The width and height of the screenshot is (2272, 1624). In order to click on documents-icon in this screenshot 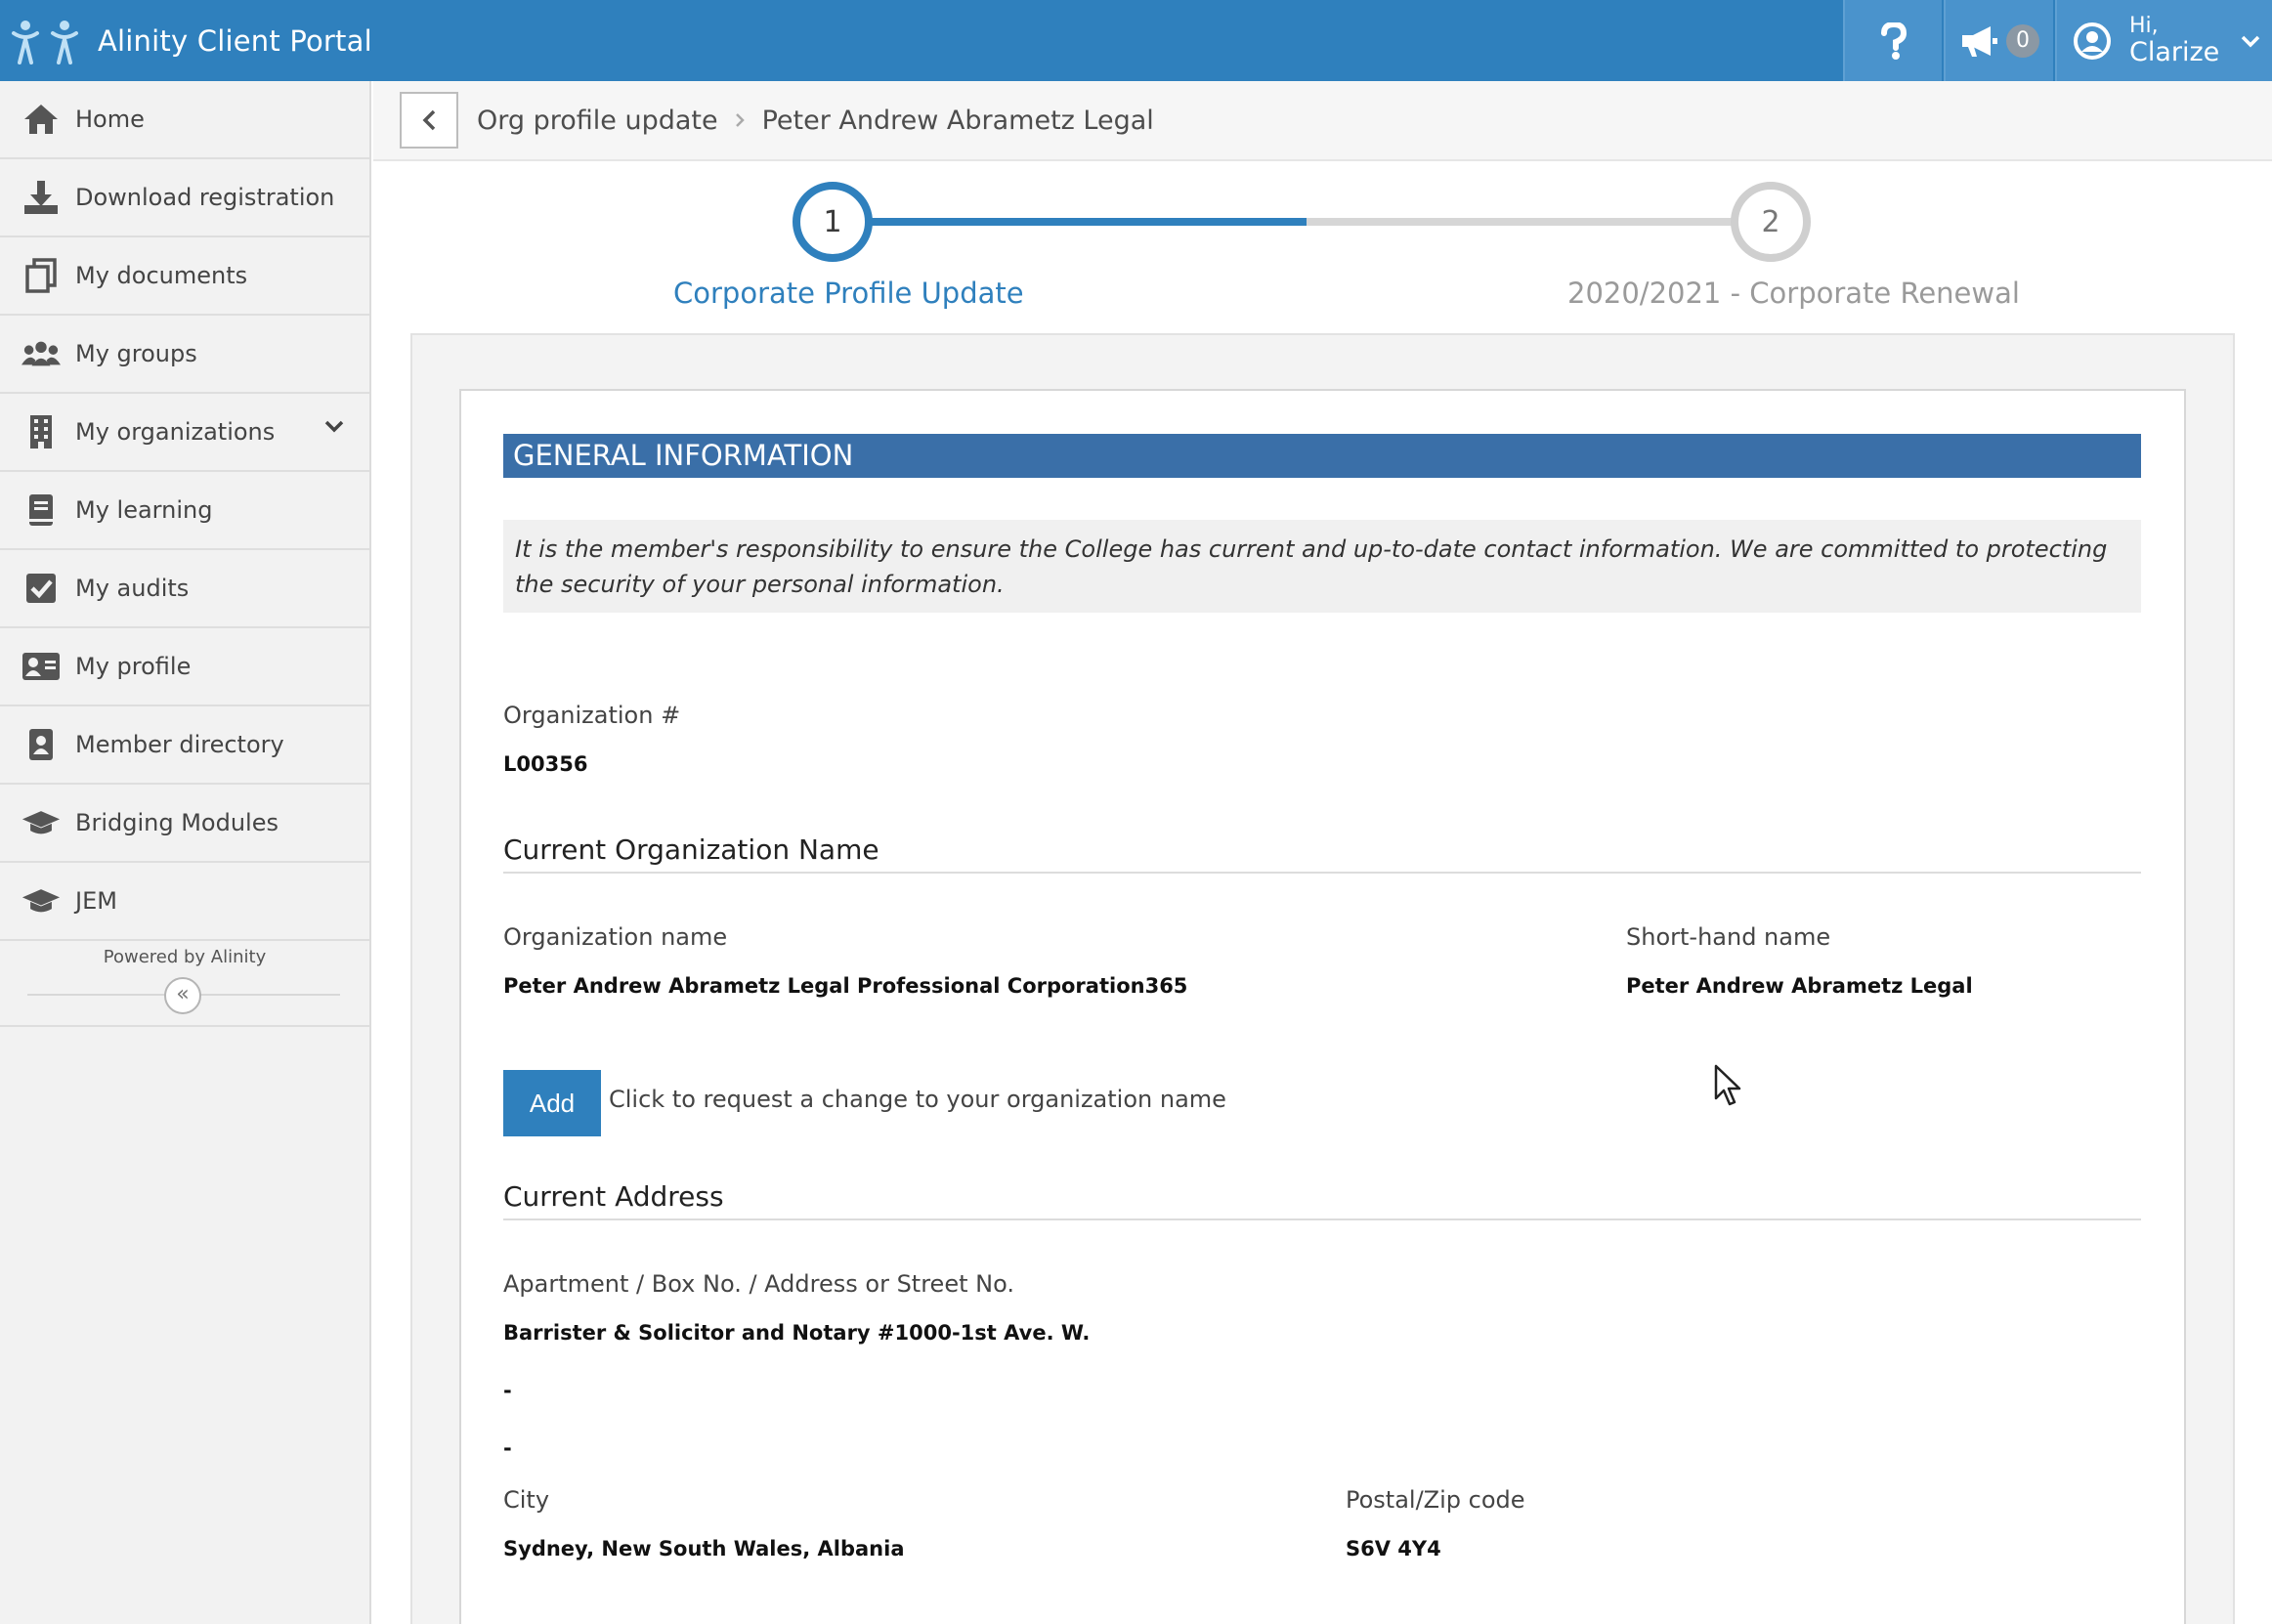, I will do `click(41, 276)`.